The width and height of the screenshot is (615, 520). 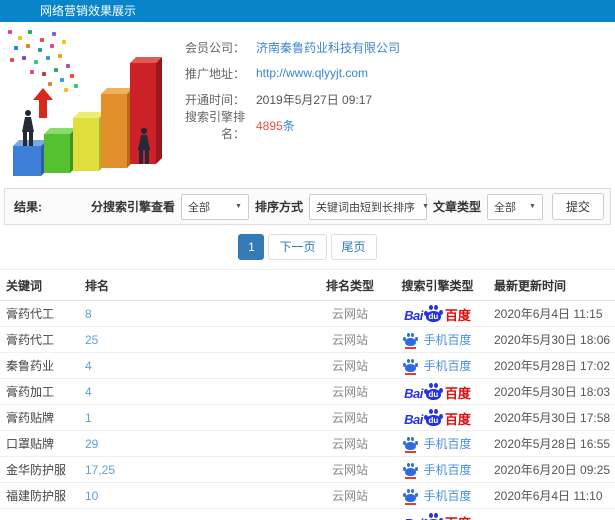 I want to click on rank-link: 10, so click(x=195, y=496).